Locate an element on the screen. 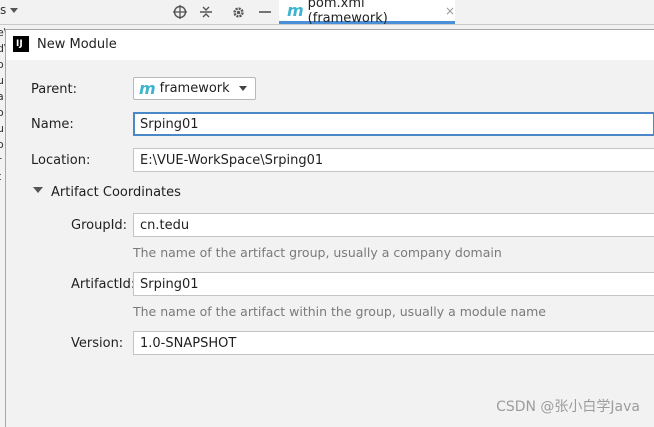 The image size is (654, 427). gear-icon is located at coordinates (238, 12).